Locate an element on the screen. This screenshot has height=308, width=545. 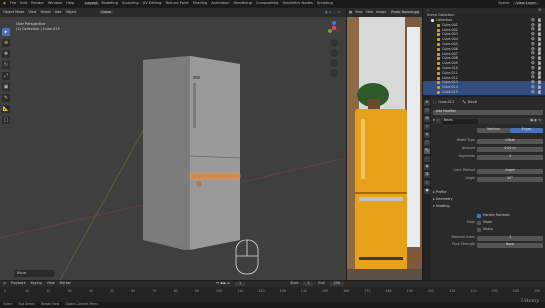
image-selector: Photo Texture.jpg is located at coordinates (405, 12).